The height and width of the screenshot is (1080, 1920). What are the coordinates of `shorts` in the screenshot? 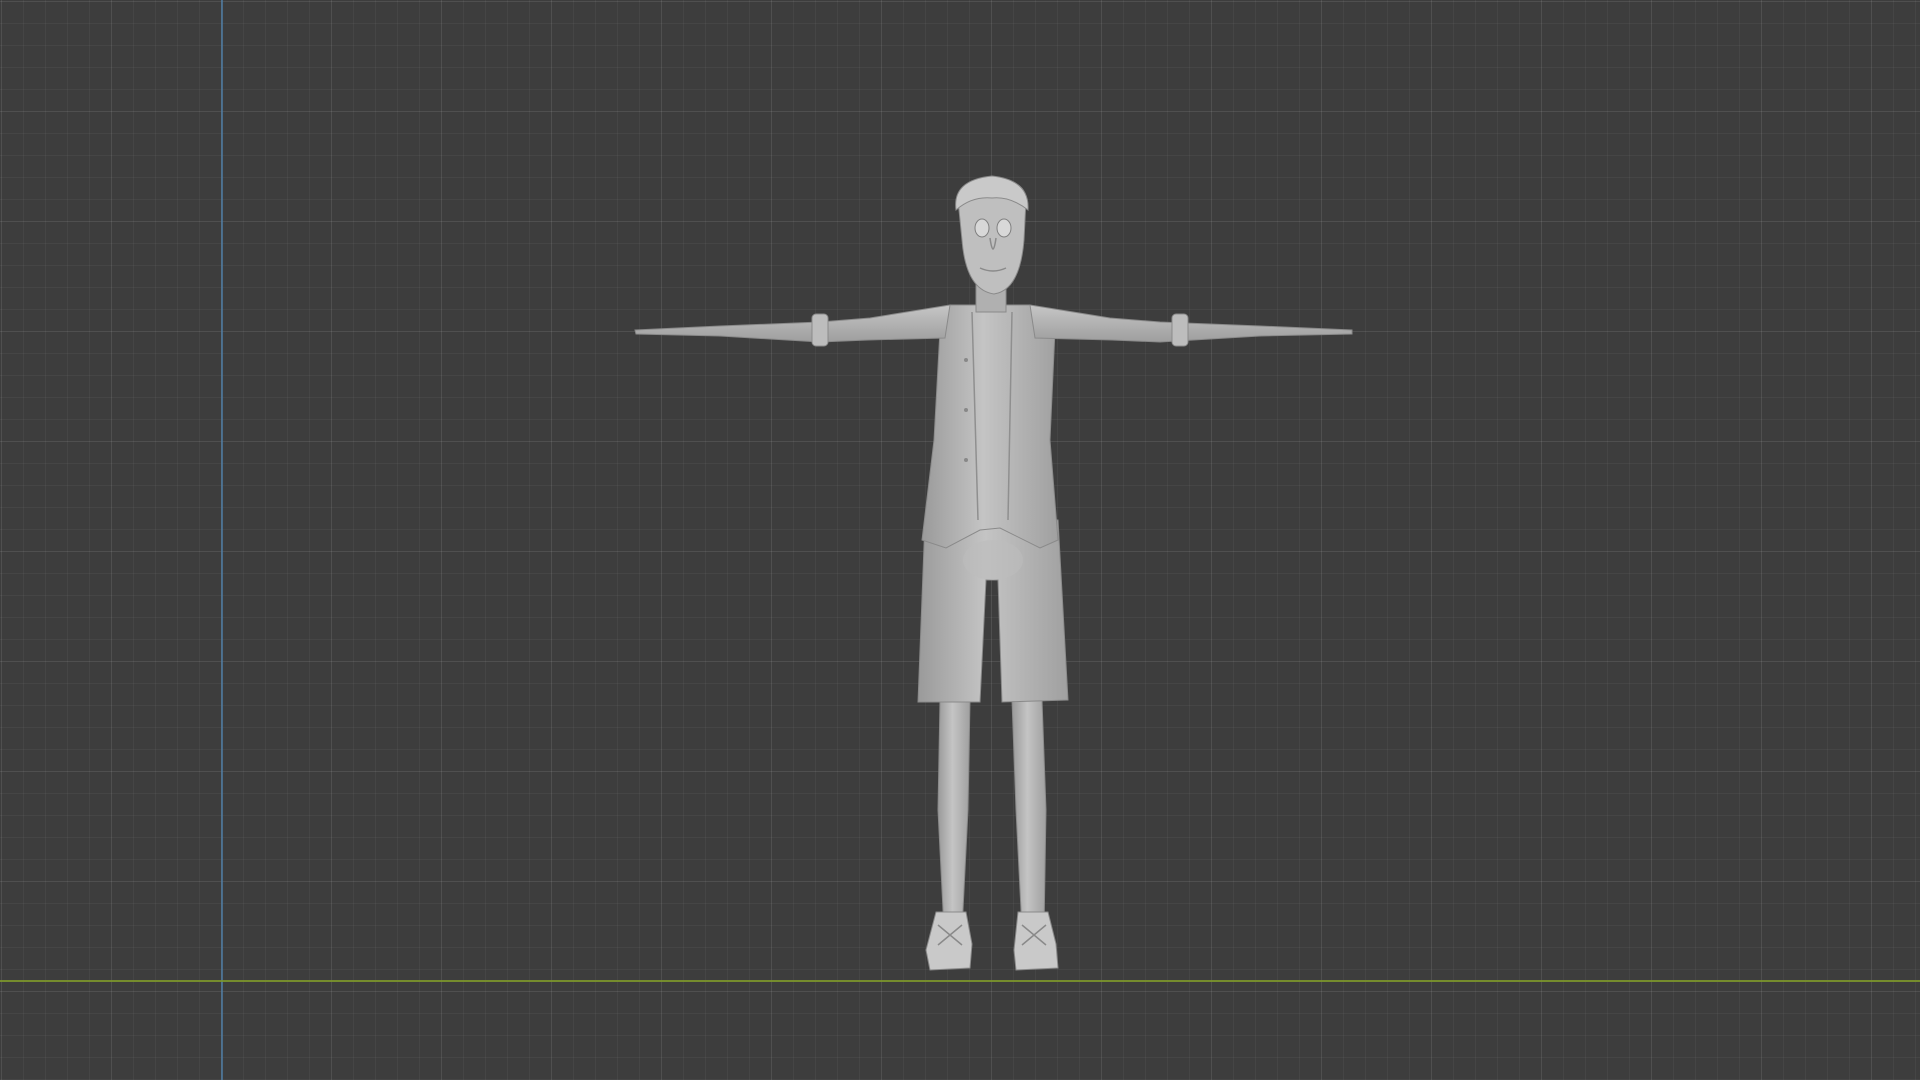 It's located at (993, 611).